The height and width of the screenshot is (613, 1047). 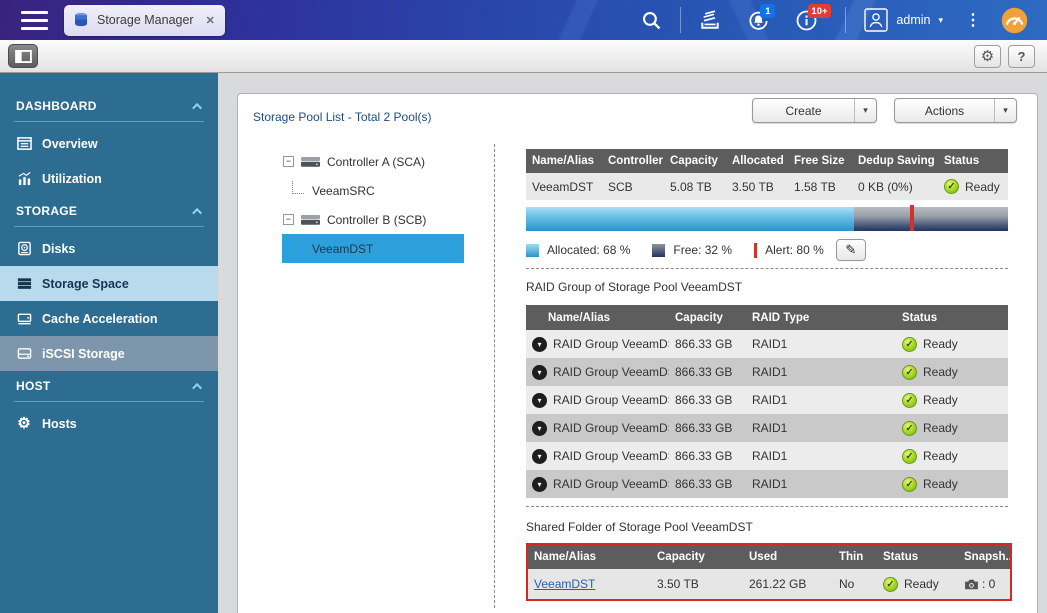 What do you see at coordinates (109, 353) in the screenshot?
I see `sidebar-item-iscsi-storage: iSCSI Storage` at bounding box center [109, 353].